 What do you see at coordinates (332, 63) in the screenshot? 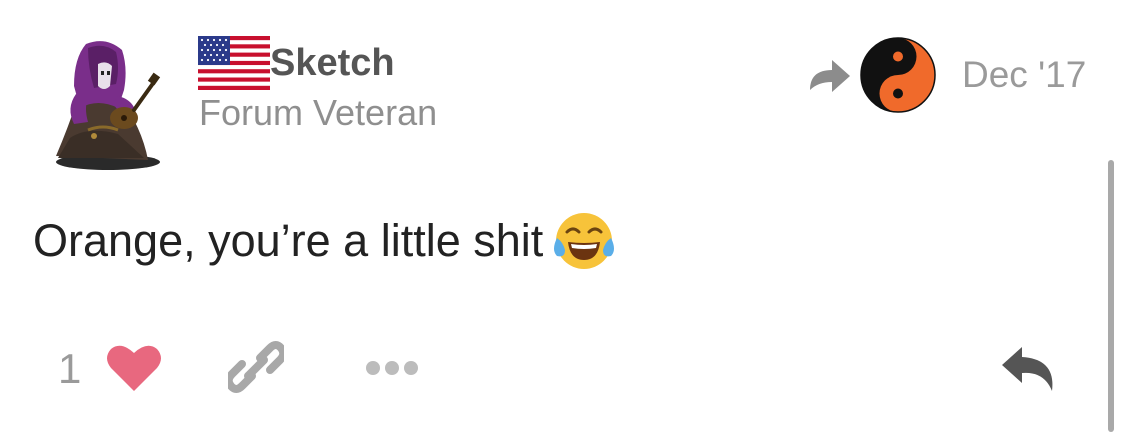
I see `author-username: Sketch` at bounding box center [332, 63].